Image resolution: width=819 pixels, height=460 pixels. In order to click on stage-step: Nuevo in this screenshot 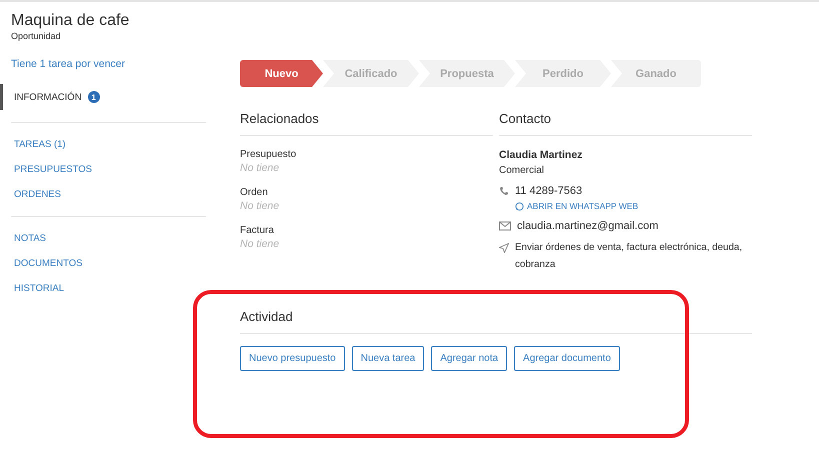, I will do `click(281, 73)`.